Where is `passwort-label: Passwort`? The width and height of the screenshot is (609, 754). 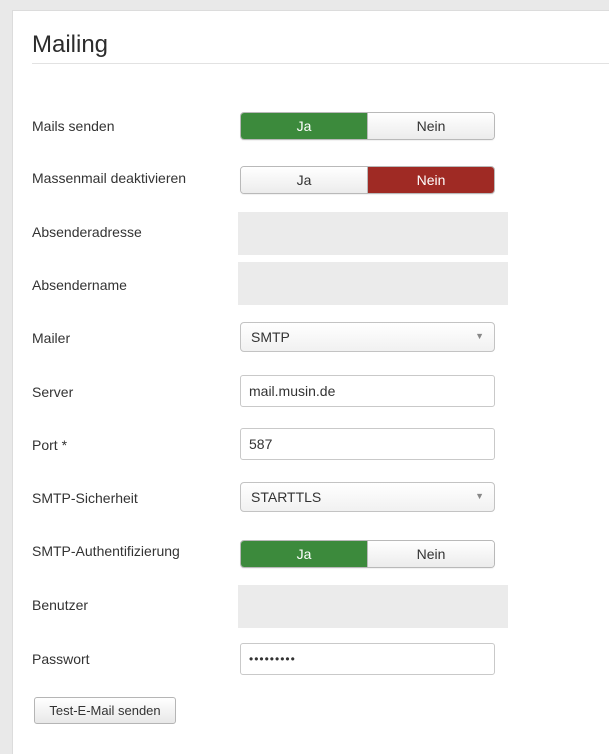
passwort-label: Passwort is located at coordinates (61, 659).